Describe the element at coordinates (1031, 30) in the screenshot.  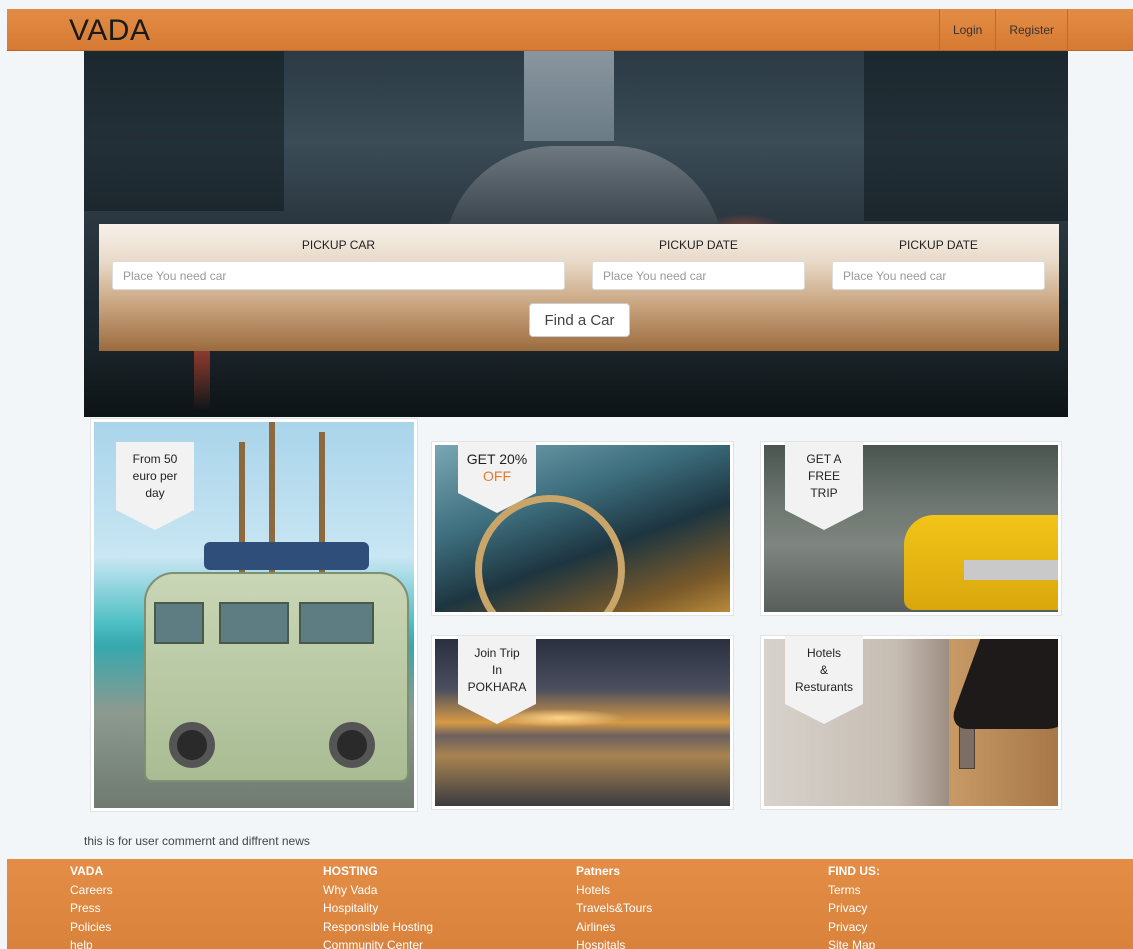
I see `register-link: Register` at that location.